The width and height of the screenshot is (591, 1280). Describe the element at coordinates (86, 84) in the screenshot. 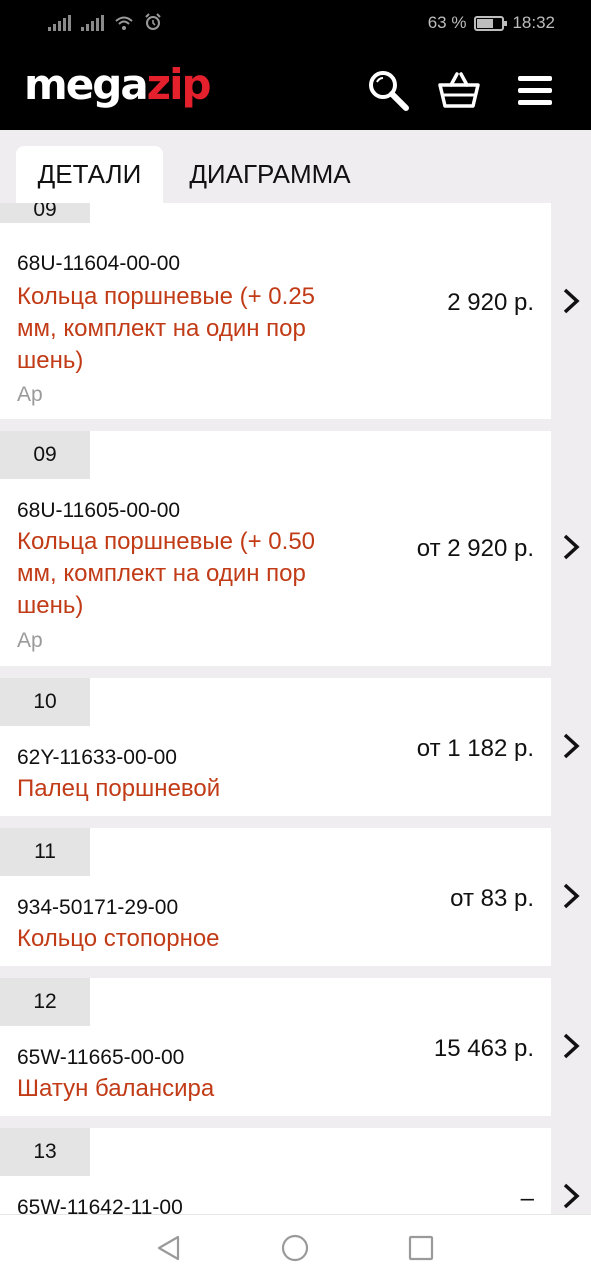

I see `logo-part1: mega` at that location.